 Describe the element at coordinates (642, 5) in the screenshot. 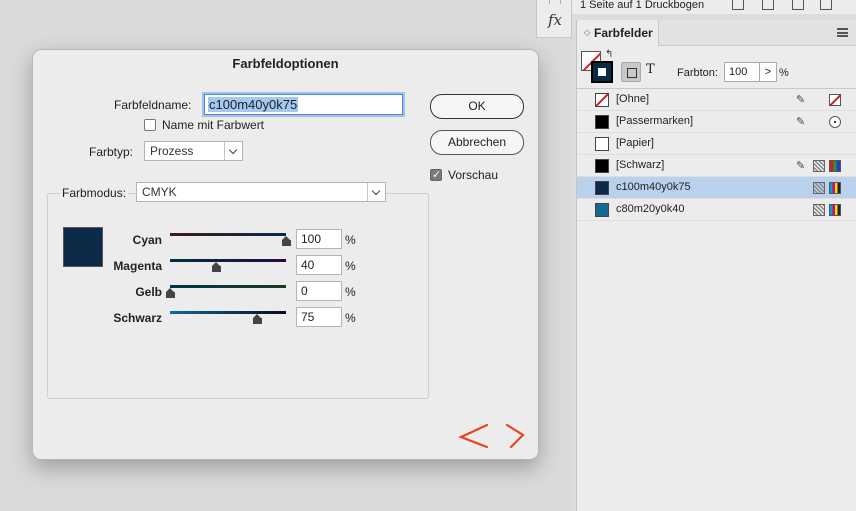

I see `pages-info: 1 Seite auf 1 Druckbogen` at that location.